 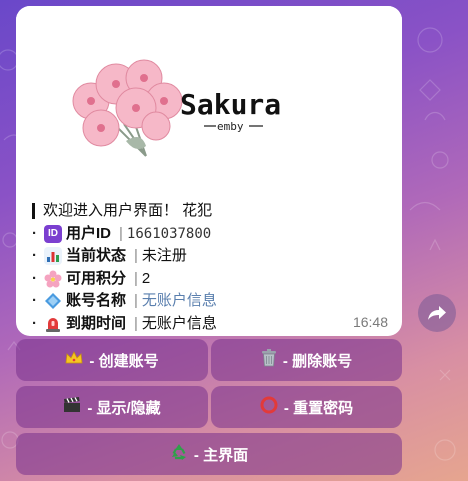 What do you see at coordinates (53, 301) in the screenshot?
I see `diamond-icon` at bounding box center [53, 301].